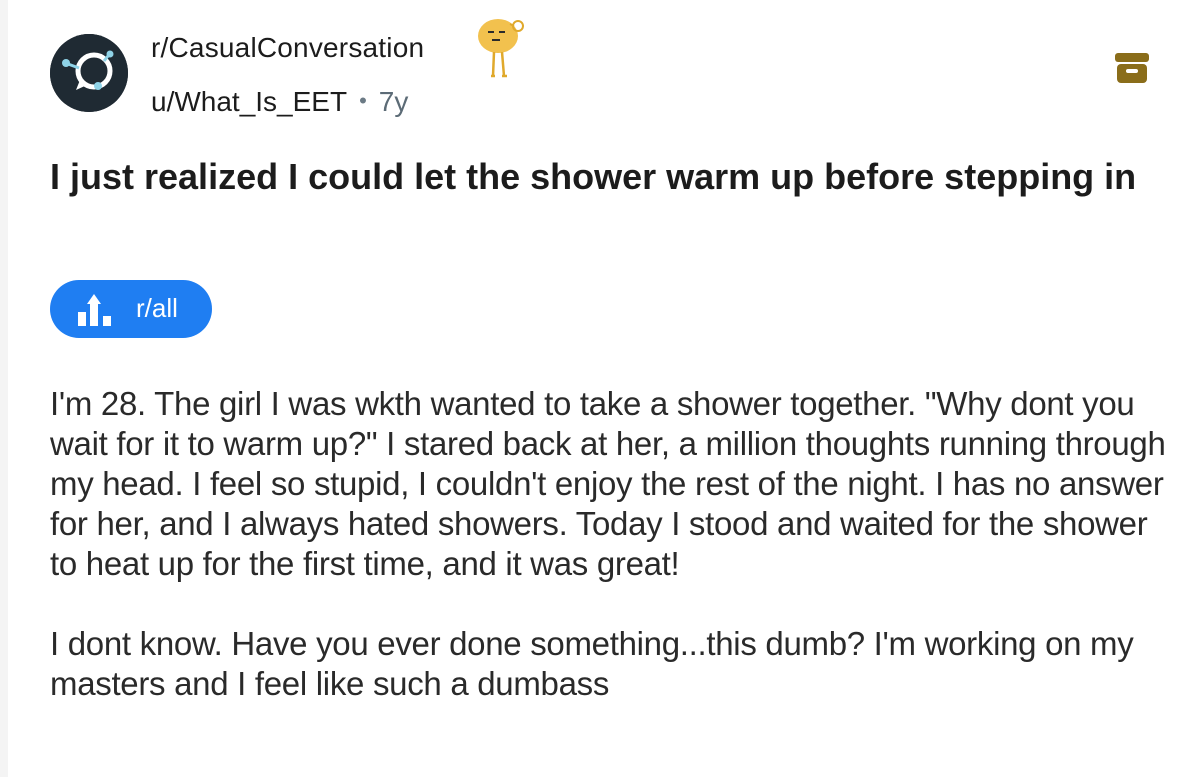 The image size is (1200, 777). I want to click on left-edge, so click(4, 388).